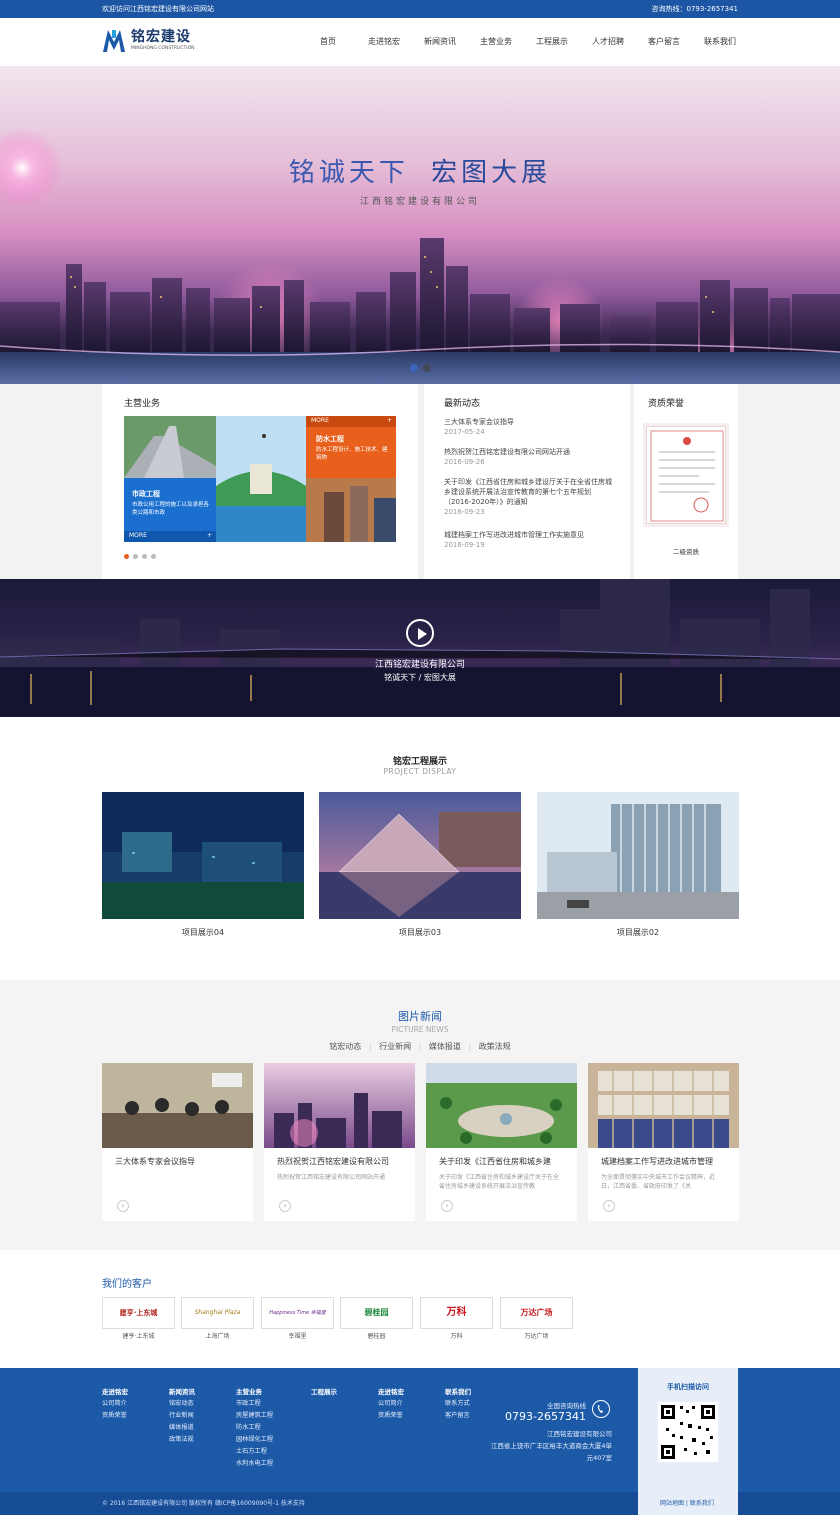 This screenshot has width=840, height=1515. What do you see at coordinates (688, 1503) in the screenshot?
I see `footer-bottom-links-box: 网站地图 | 联系我们` at bounding box center [688, 1503].